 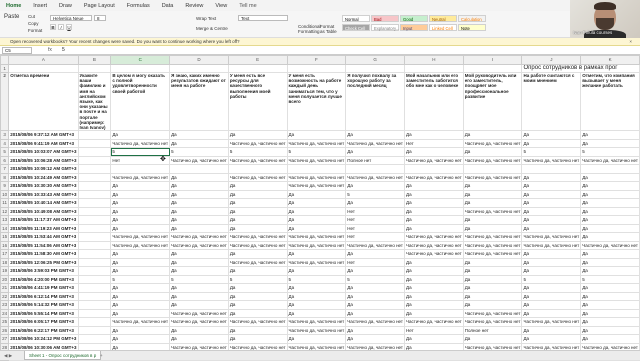 I want to click on row-header: 4, so click(x=5, y=143).